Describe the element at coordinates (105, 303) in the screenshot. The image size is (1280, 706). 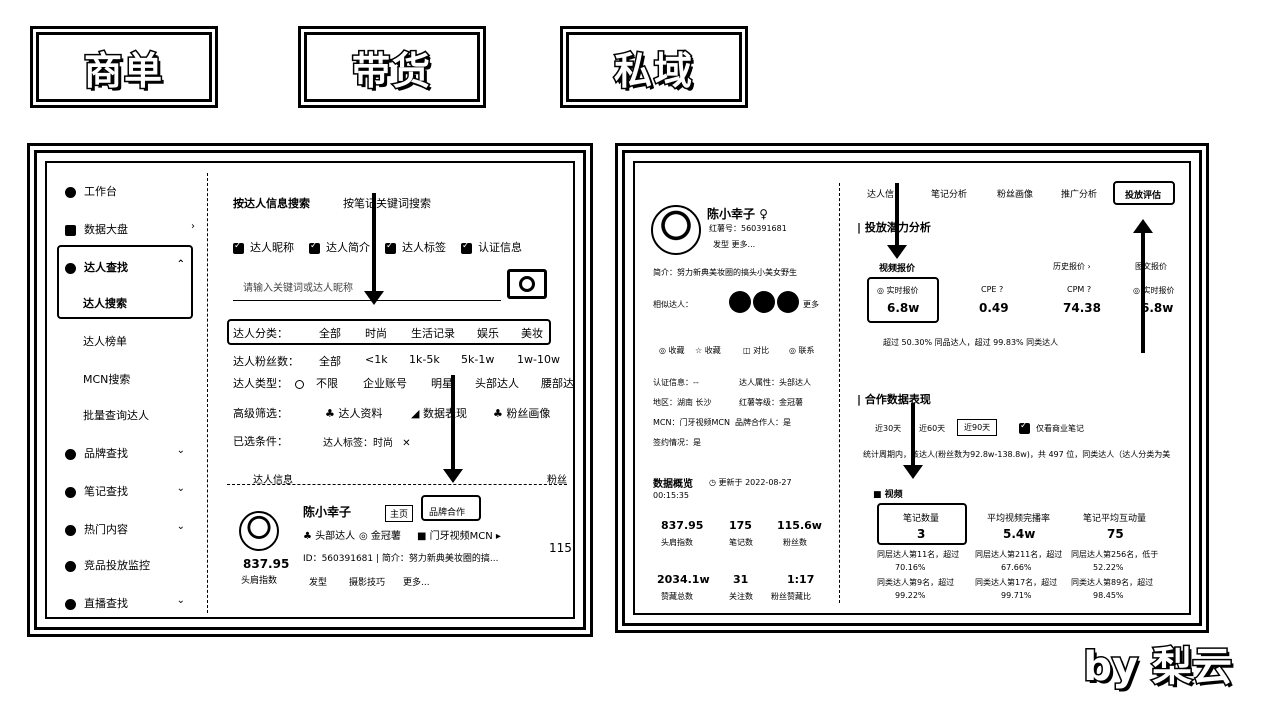
I see `sidebar-item-influencer-search: 达人搜索` at that location.